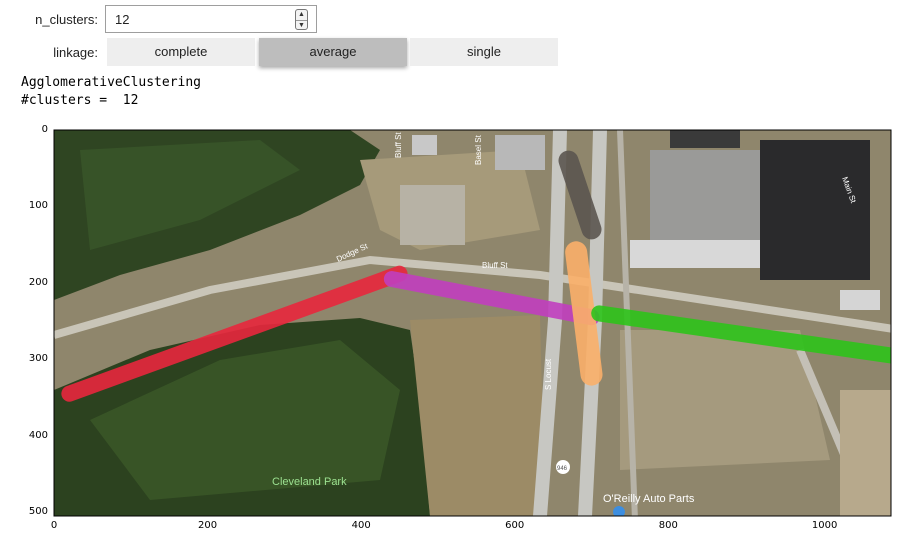 The image size is (898, 539). Describe the element at coordinates (562, 469) in the screenshot. I see `route-label: 946` at that location.